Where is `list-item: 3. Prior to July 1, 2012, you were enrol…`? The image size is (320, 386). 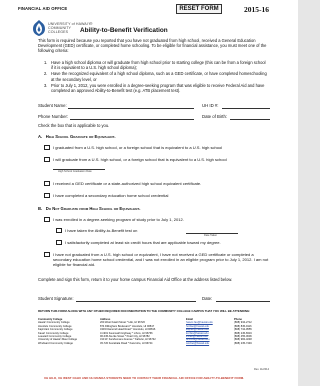 list-item: 3. Prior to July 1, 2012, you were enrol… is located at coordinates (156, 88).